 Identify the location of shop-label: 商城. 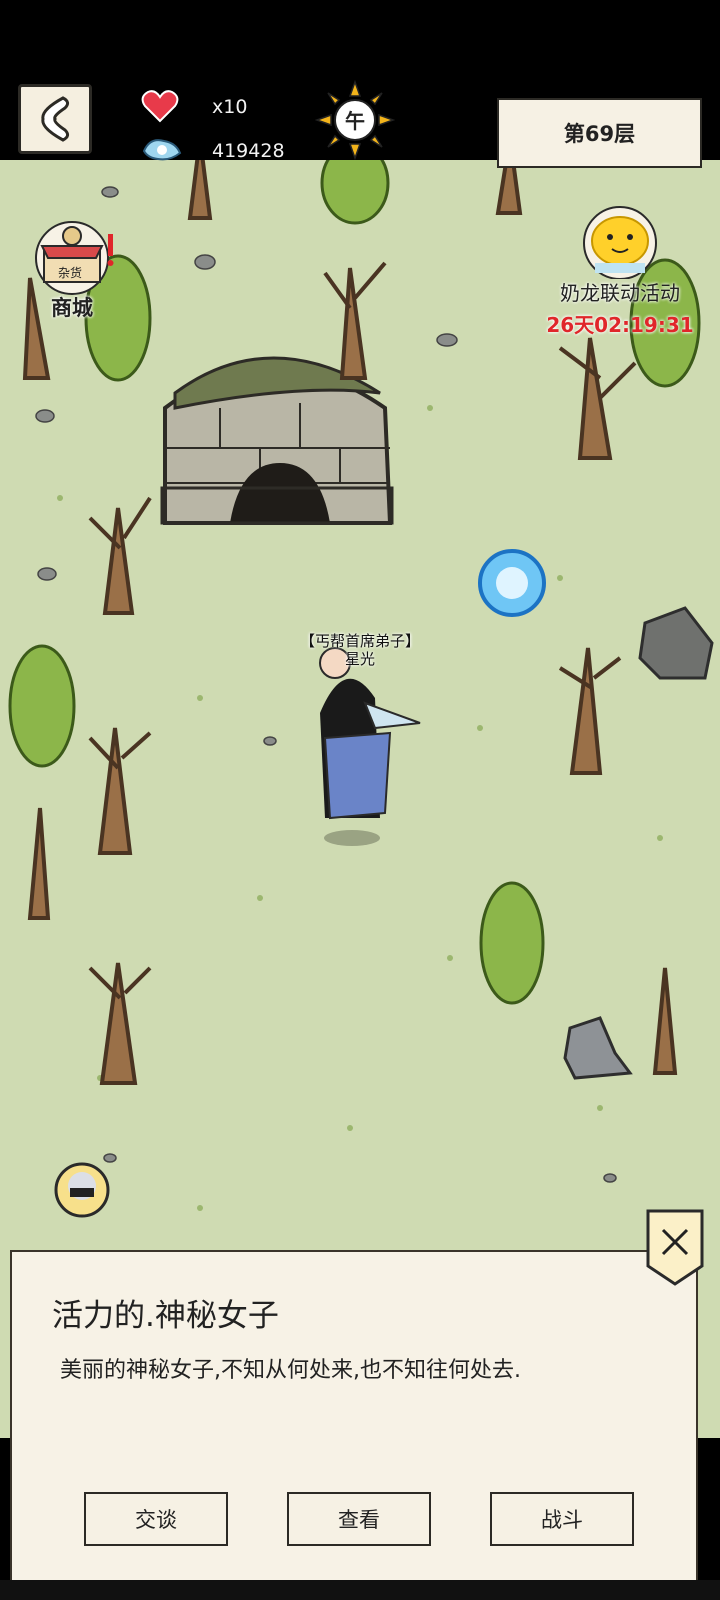
(72, 308).